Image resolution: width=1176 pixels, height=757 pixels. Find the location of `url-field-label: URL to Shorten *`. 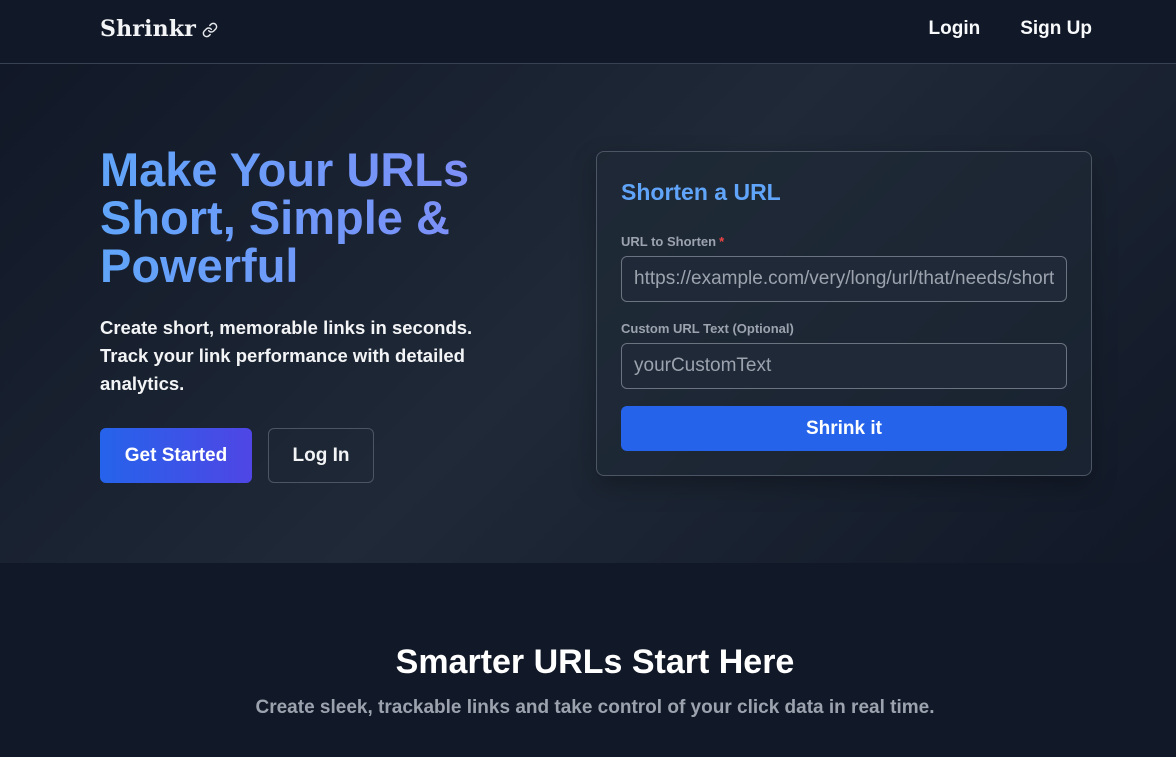

url-field-label: URL to Shorten * is located at coordinates (672, 241).